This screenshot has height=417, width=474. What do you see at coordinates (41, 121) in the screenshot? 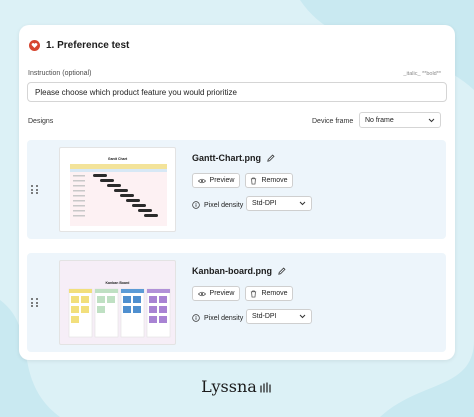
I see `designs-label: Designs` at bounding box center [41, 121].